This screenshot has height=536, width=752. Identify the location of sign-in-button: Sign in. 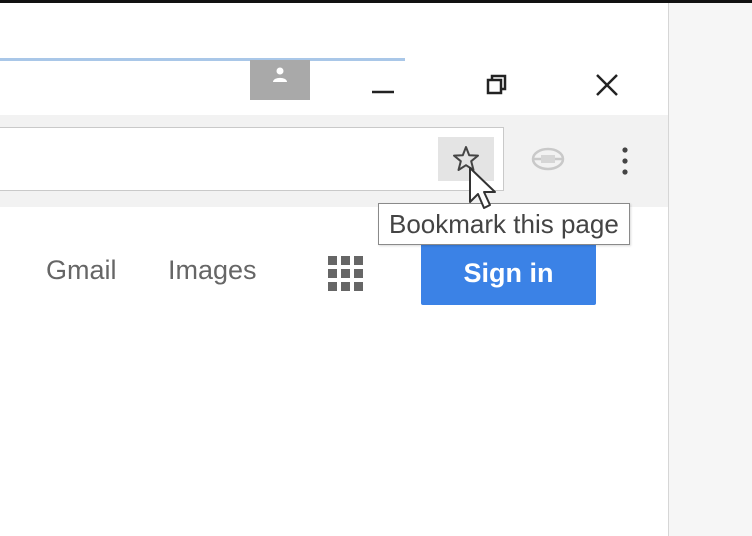
(508, 273).